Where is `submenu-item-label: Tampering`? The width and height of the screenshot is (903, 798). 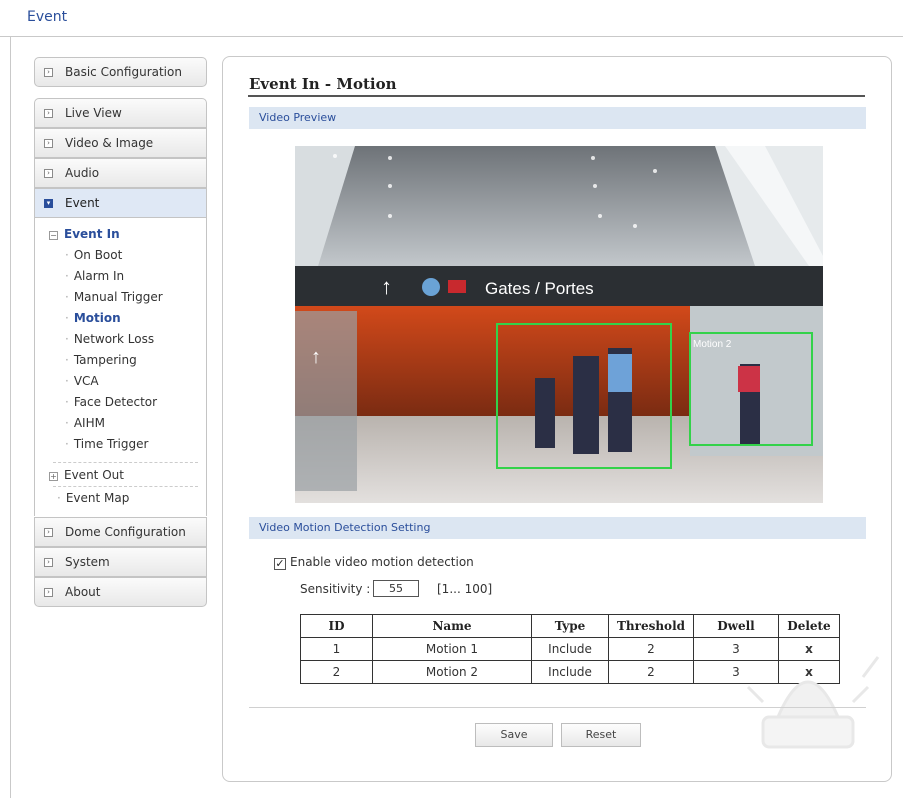 submenu-item-label: Tampering is located at coordinates (105, 360).